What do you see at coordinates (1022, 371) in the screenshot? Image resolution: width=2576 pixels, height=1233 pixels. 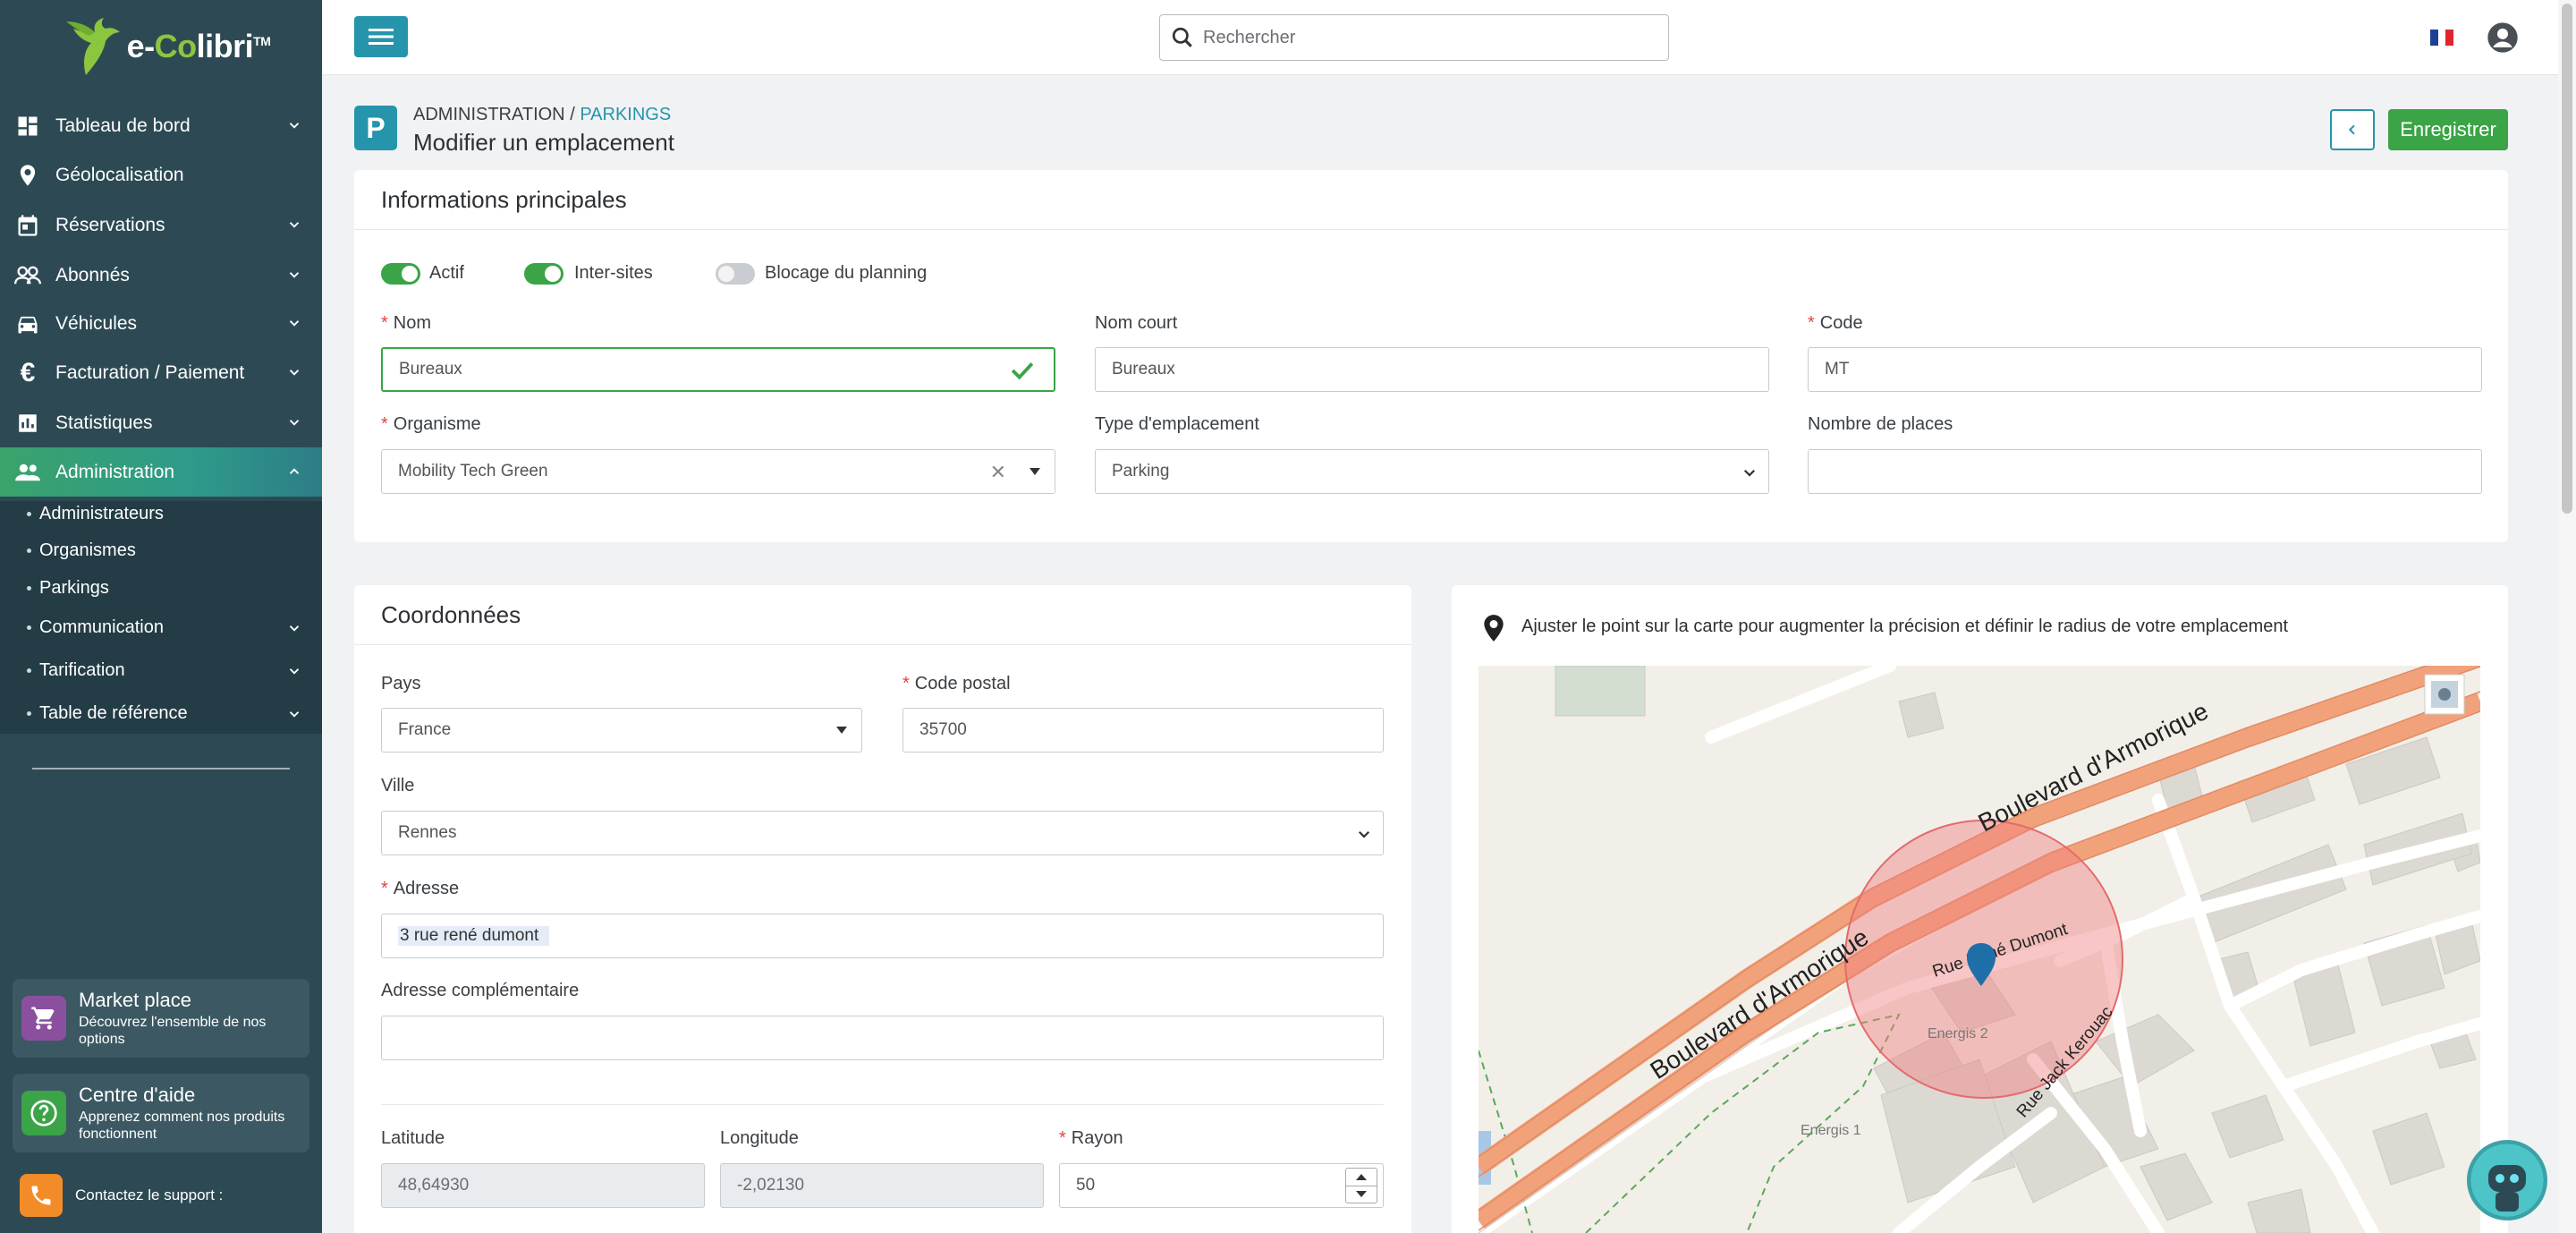 I see `checkmark-icon` at bounding box center [1022, 371].